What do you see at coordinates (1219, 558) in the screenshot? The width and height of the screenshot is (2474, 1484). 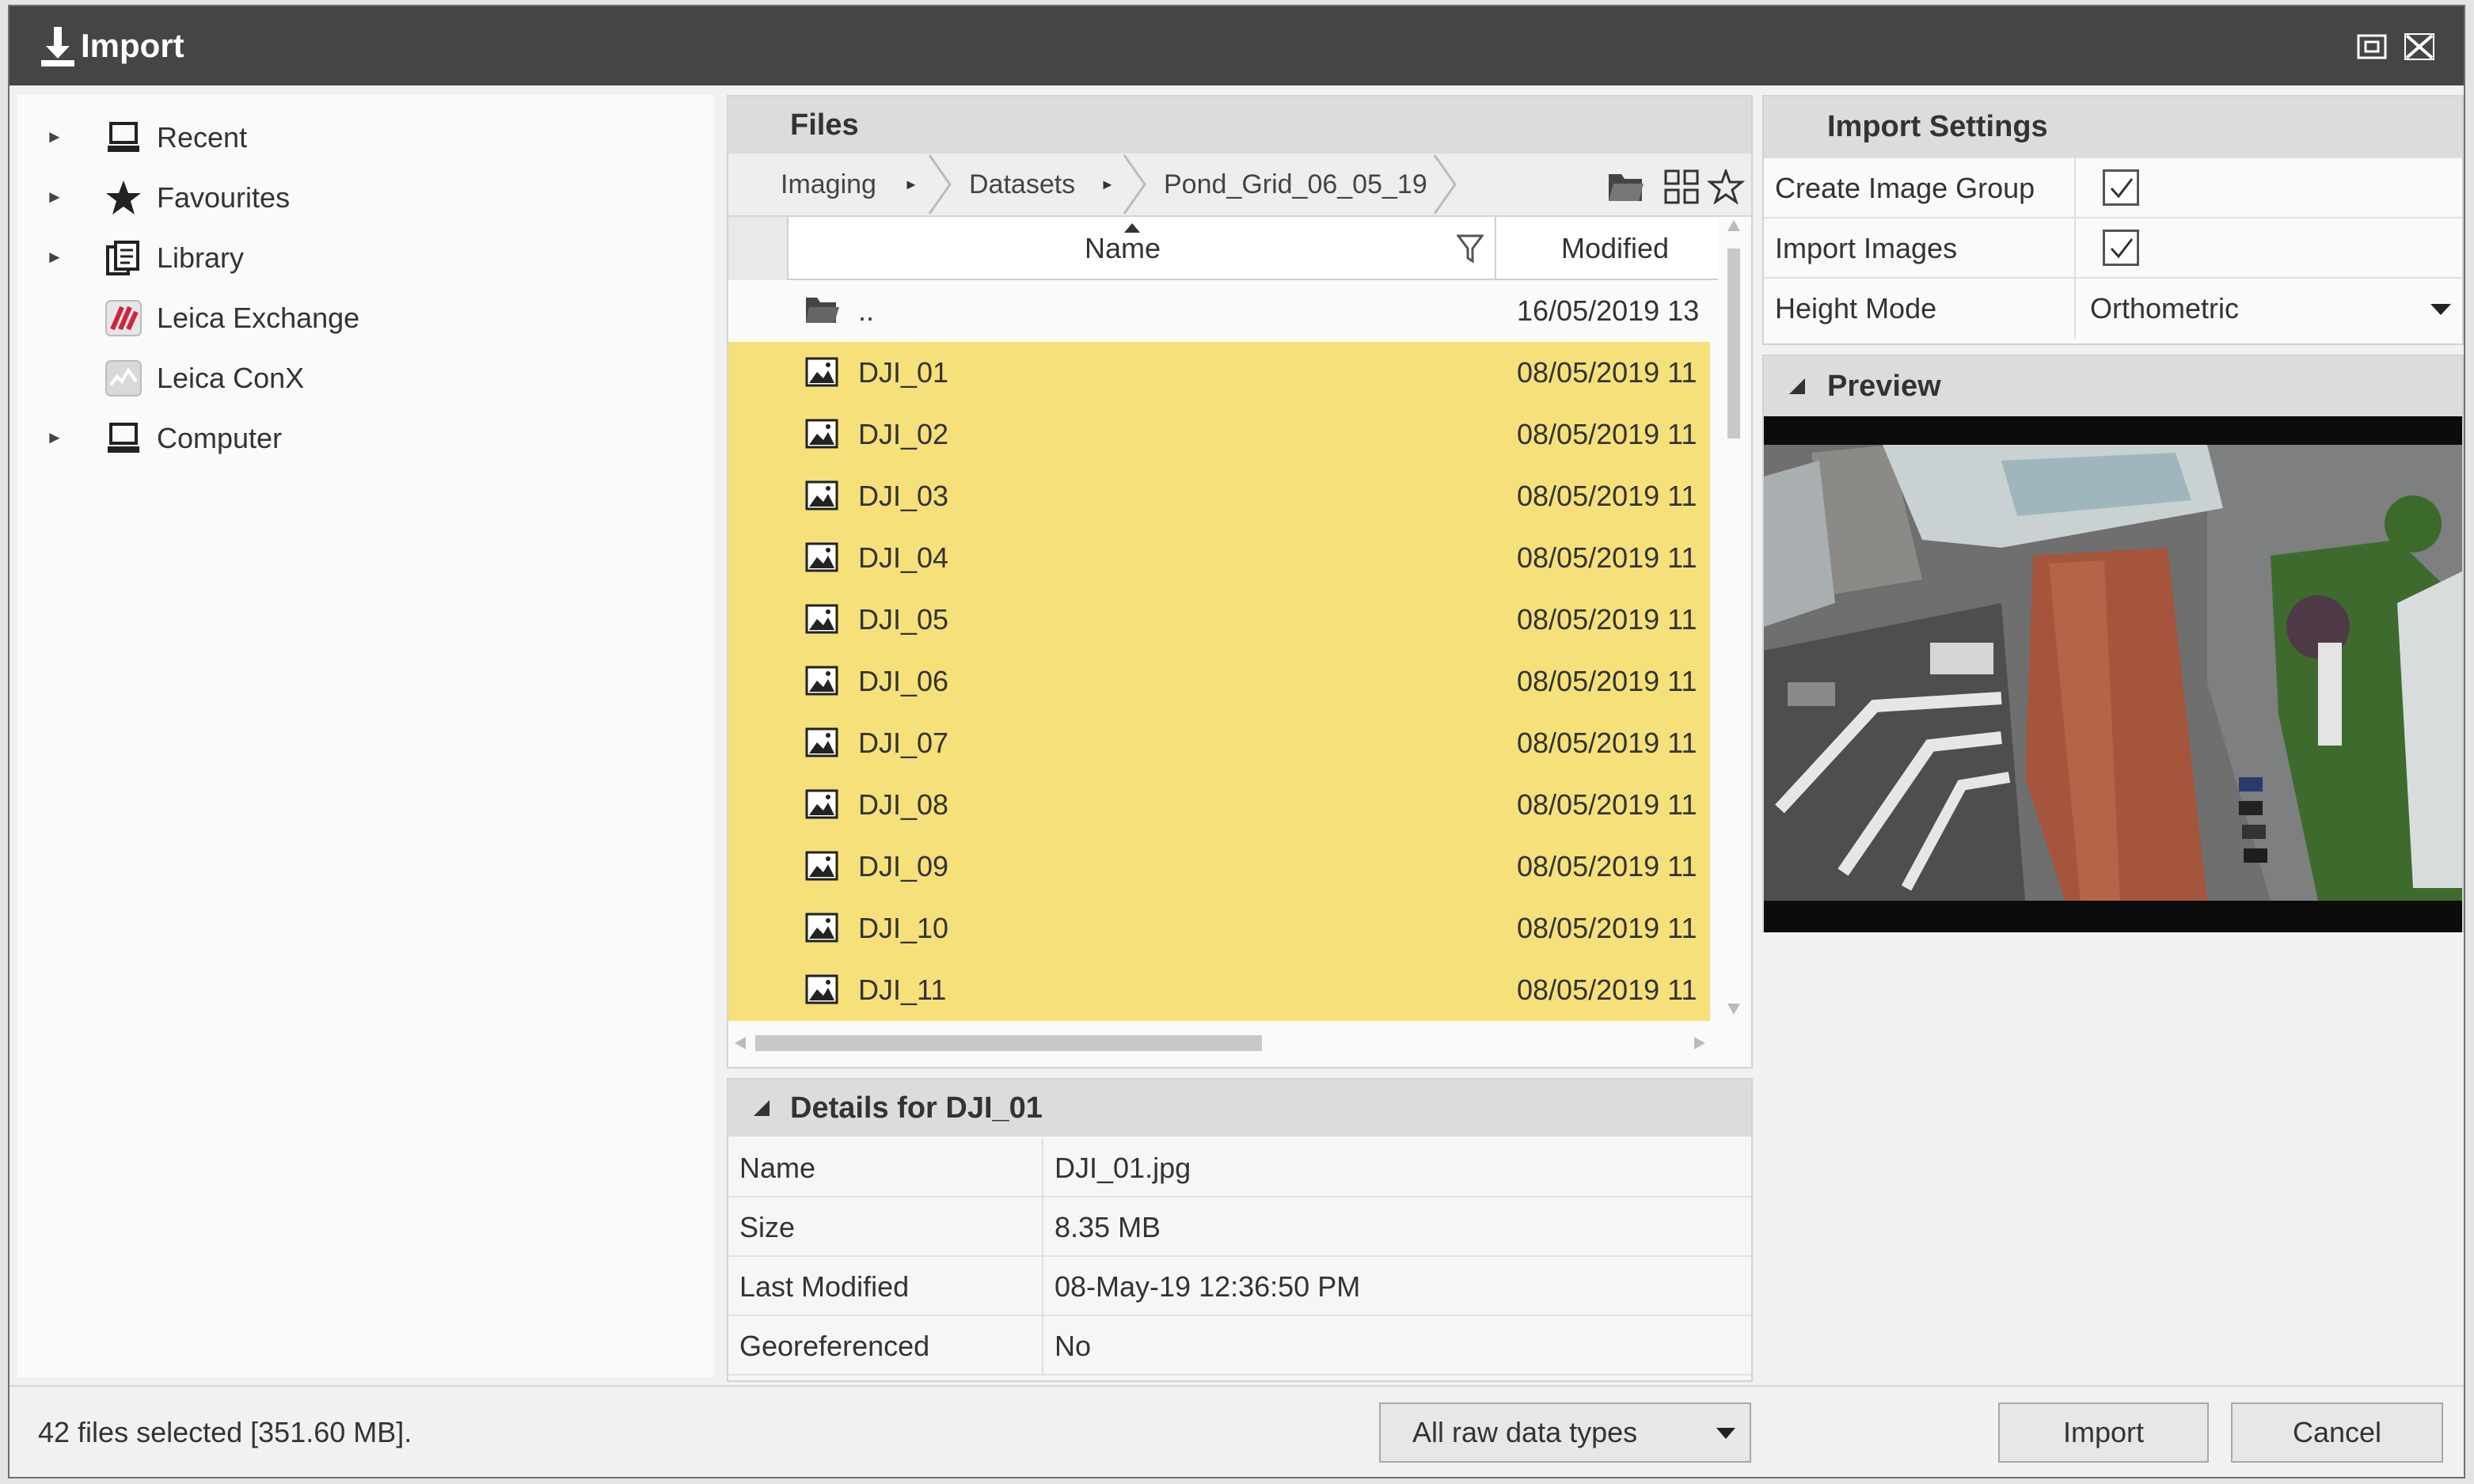 I see `file-row: DJI_04 08/05/2019 11` at bounding box center [1219, 558].